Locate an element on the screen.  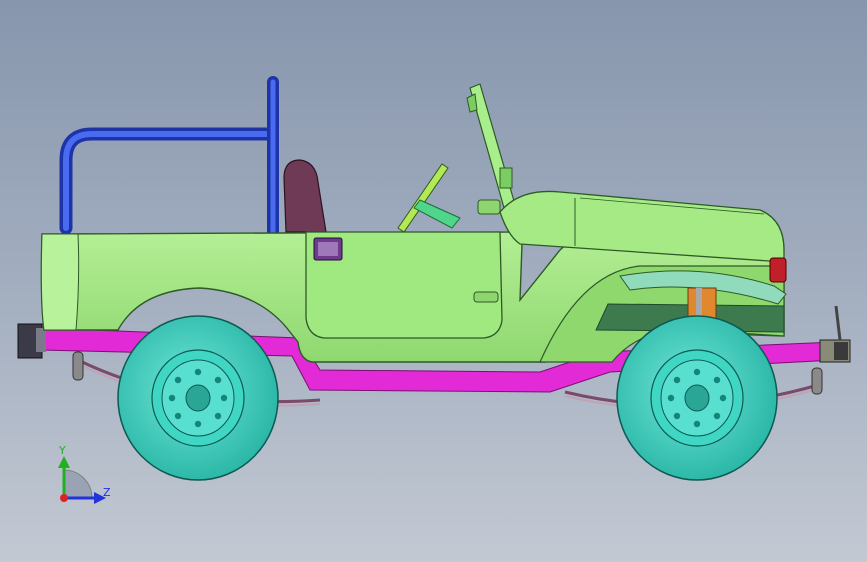
headlight is located at coordinates (778, 270).